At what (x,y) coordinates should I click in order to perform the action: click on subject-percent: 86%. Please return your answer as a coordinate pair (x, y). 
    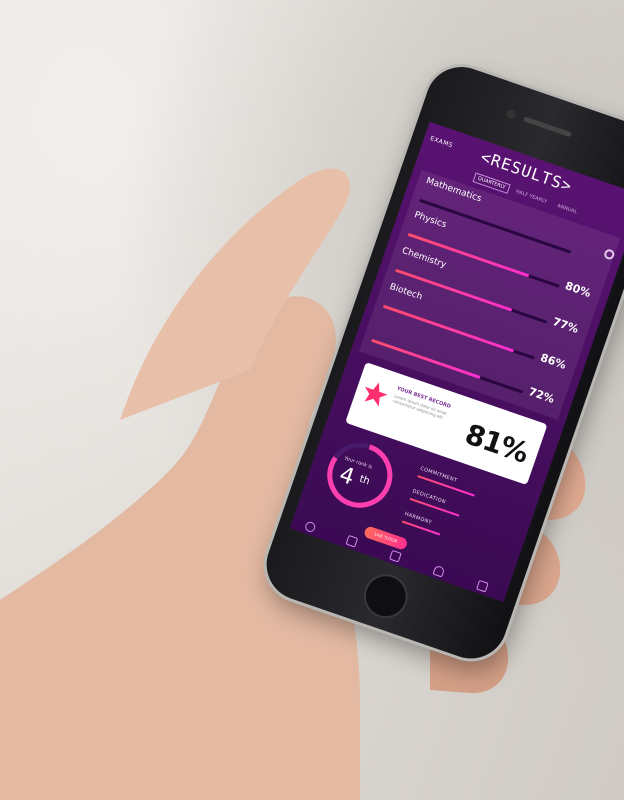
    Looking at the image, I should click on (553, 361).